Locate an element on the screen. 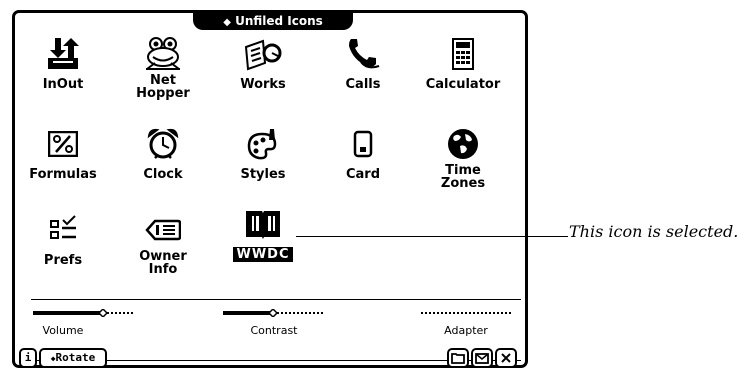 This screenshot has width=744, height=372. app-formulas: Formulas is located at coordinates (63, 152).